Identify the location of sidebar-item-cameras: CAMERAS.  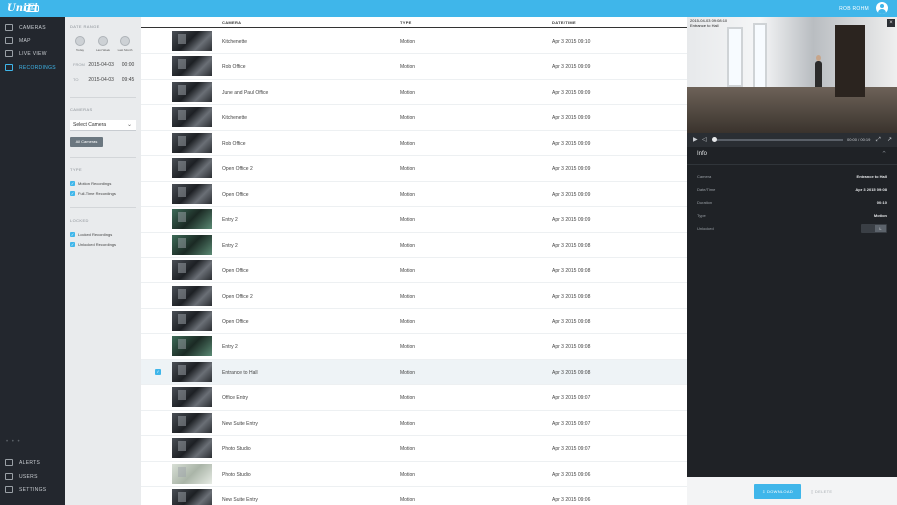
(32, 27).